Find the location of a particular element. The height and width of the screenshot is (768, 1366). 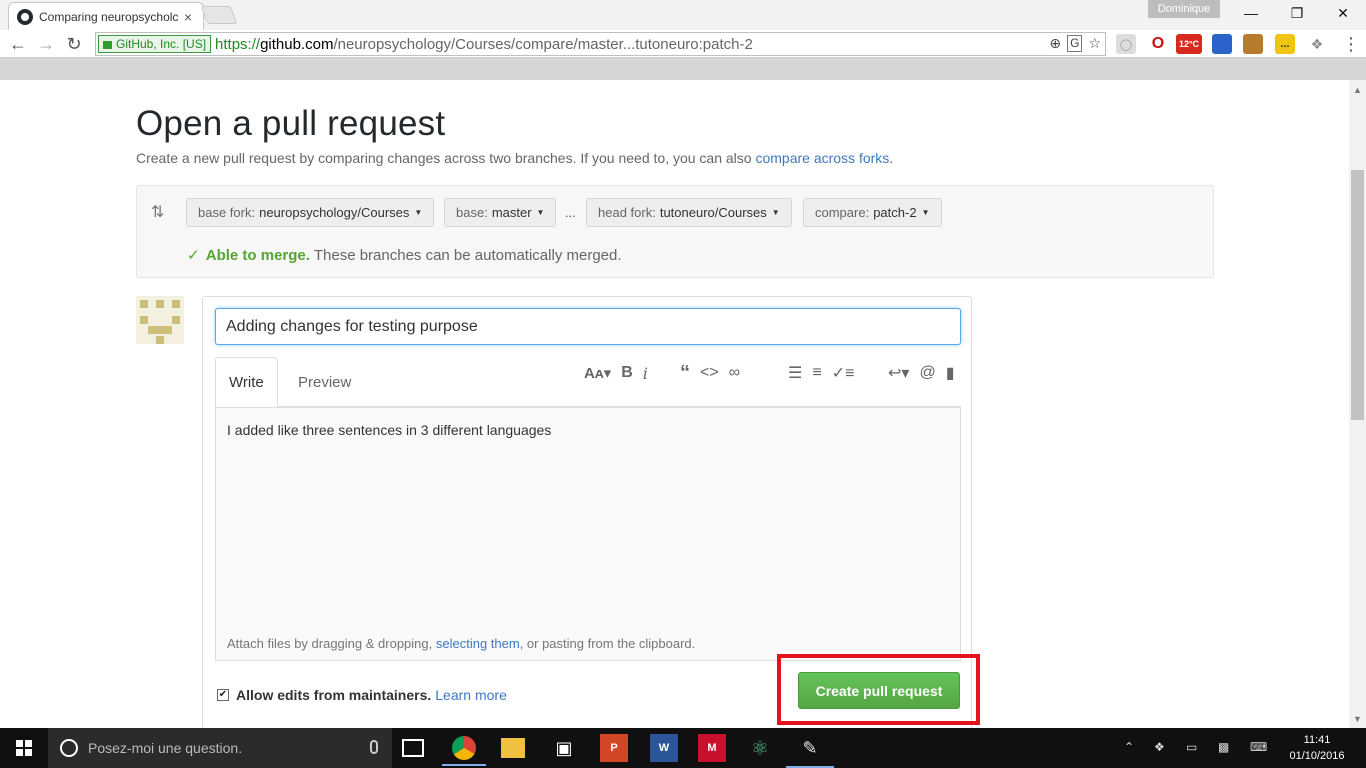

mendeley-icon: M is located at coordinates (712, 748).